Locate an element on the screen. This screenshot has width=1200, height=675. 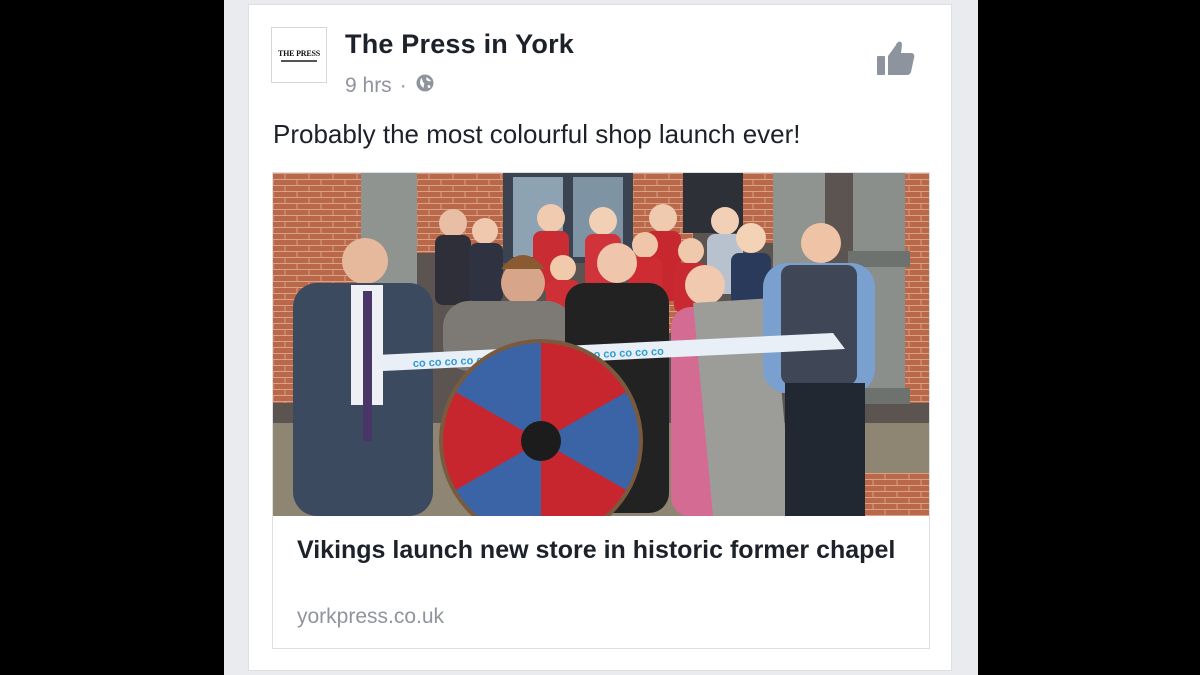
page-avatar: THE PRESS is located at coordinates (299, 55).